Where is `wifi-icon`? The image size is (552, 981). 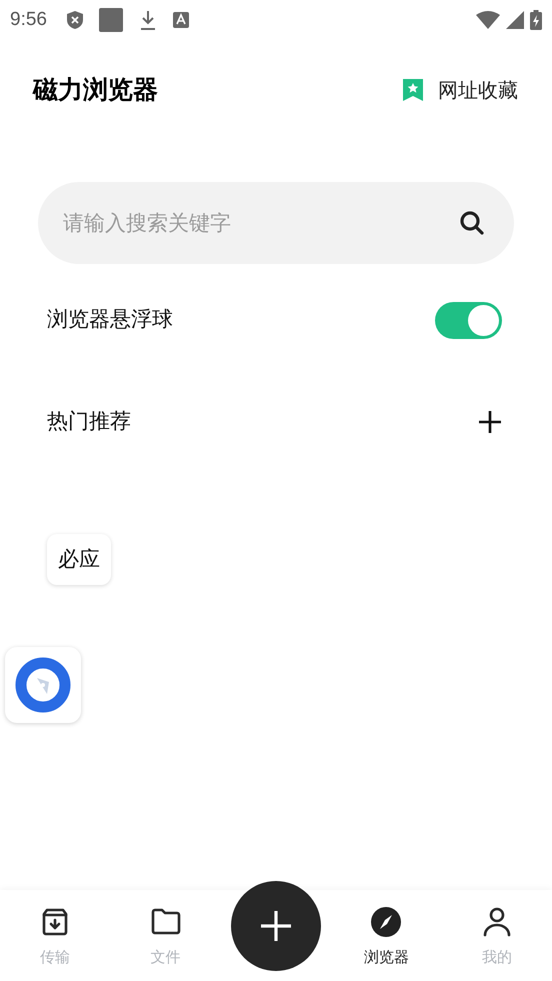
wifi-icon is located at coordinates (488, 20).